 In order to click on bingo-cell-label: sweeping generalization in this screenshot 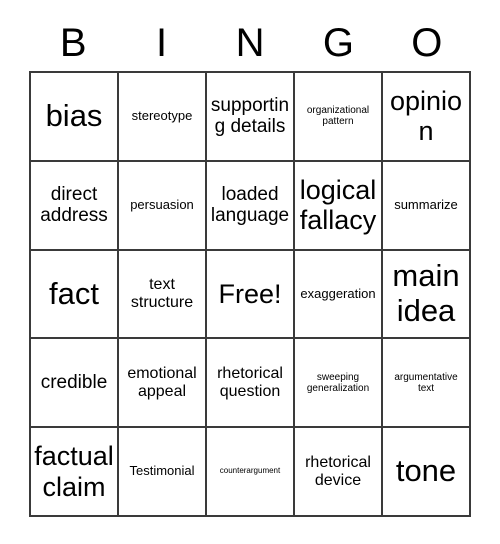, I will do `click(338, 382)`.